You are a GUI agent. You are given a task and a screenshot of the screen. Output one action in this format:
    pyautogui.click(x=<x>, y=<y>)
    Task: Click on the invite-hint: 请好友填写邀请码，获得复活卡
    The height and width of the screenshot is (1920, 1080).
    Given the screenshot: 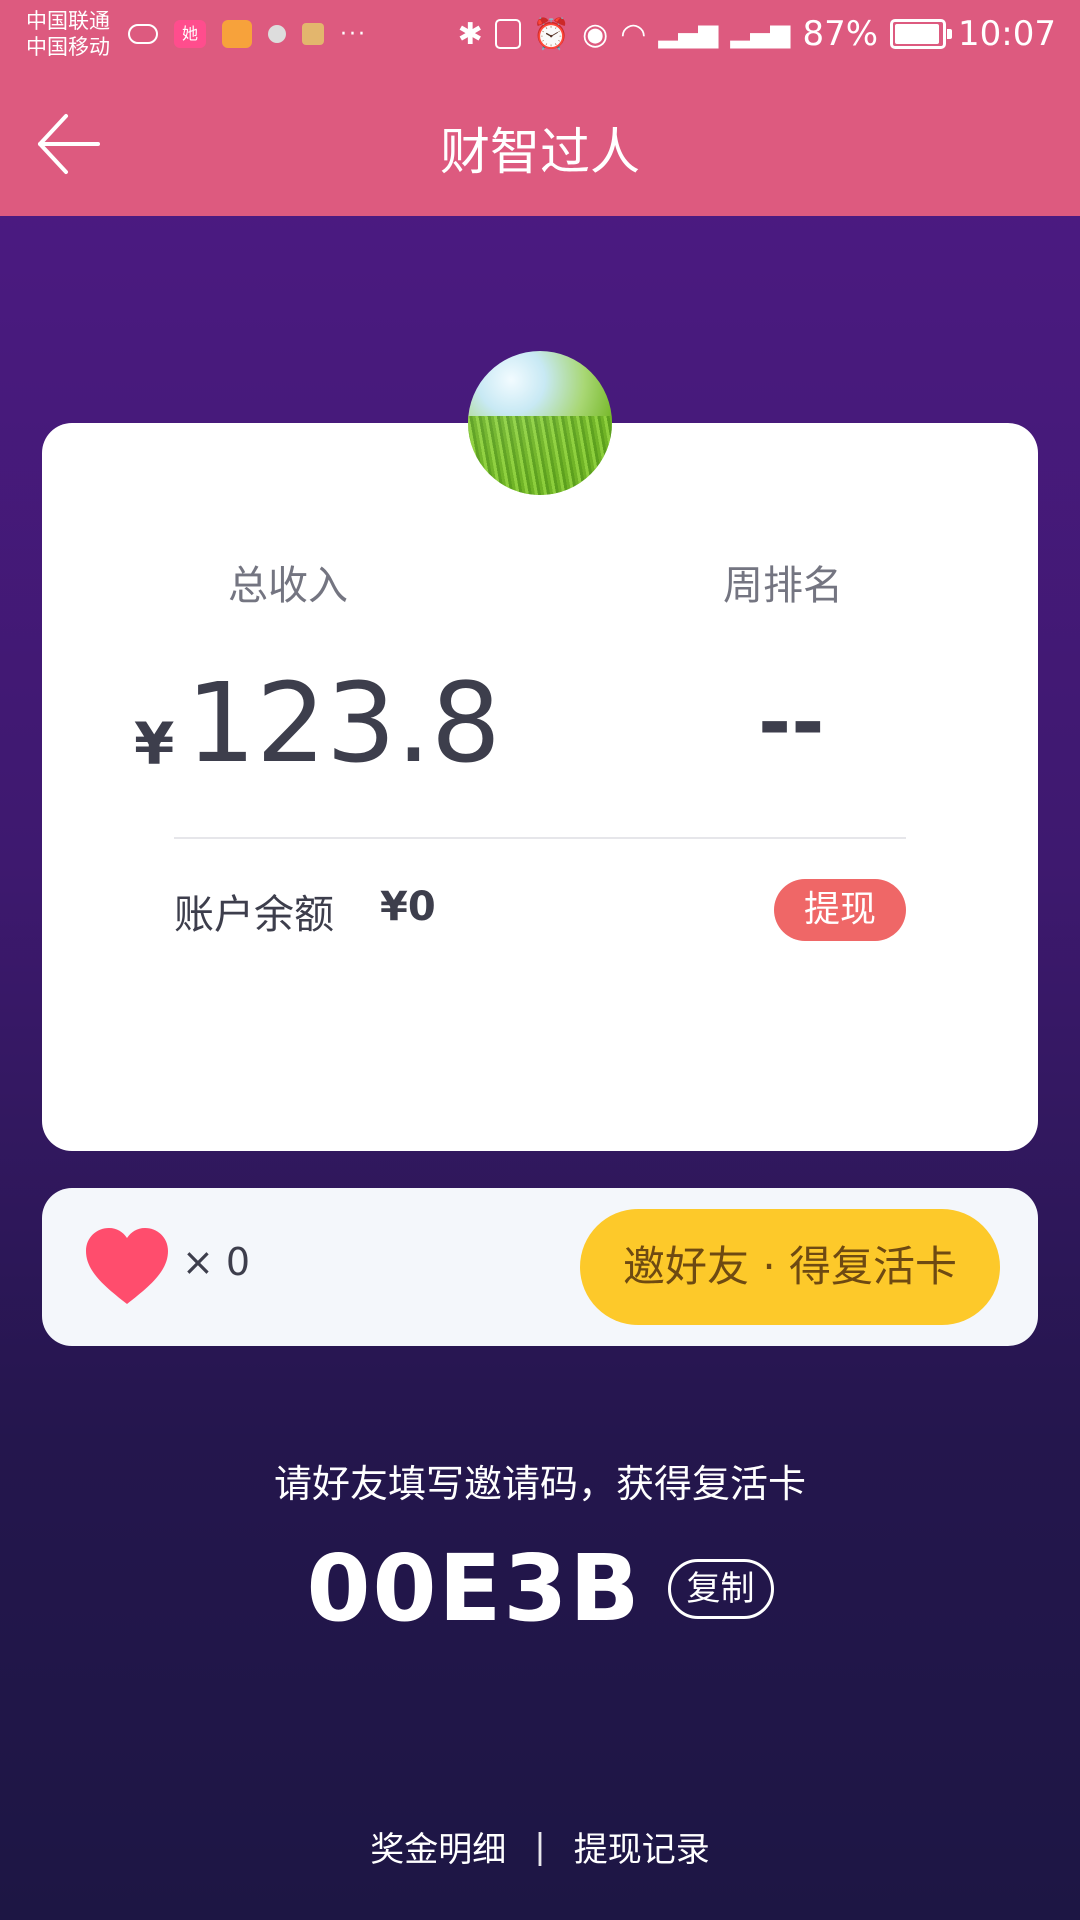 What is the action you would take?
    pyautogui.click(x=539, y=1484)
    